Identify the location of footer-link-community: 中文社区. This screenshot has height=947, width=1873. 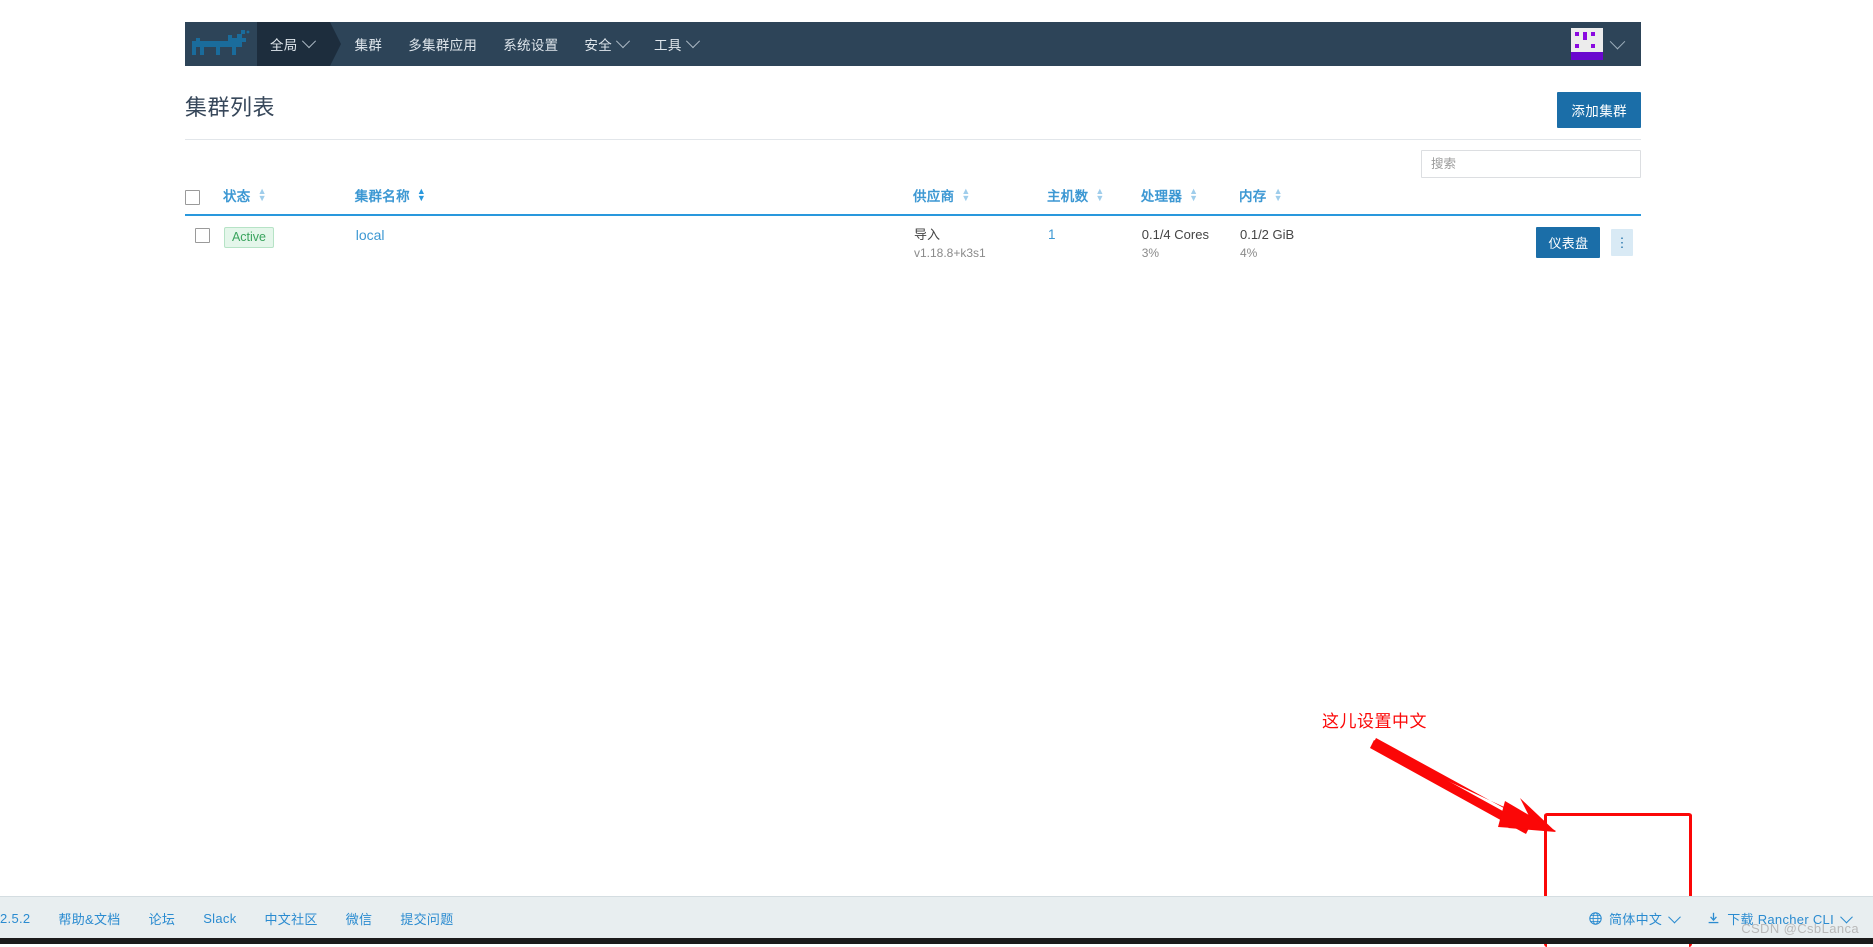
(291, 918).